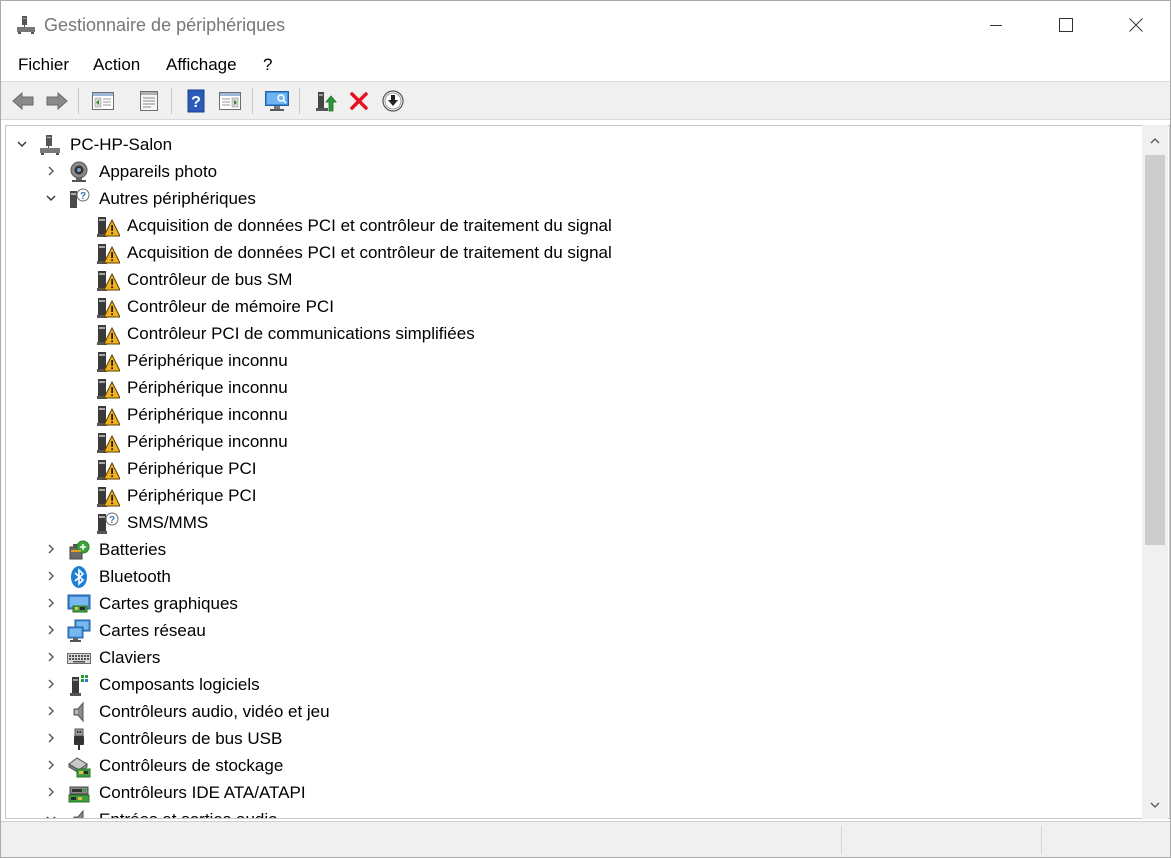 The height and width of the screenshot is (858, 1171). I want to click on category-label: Contrôleurs de stockage, so click(191, 765).